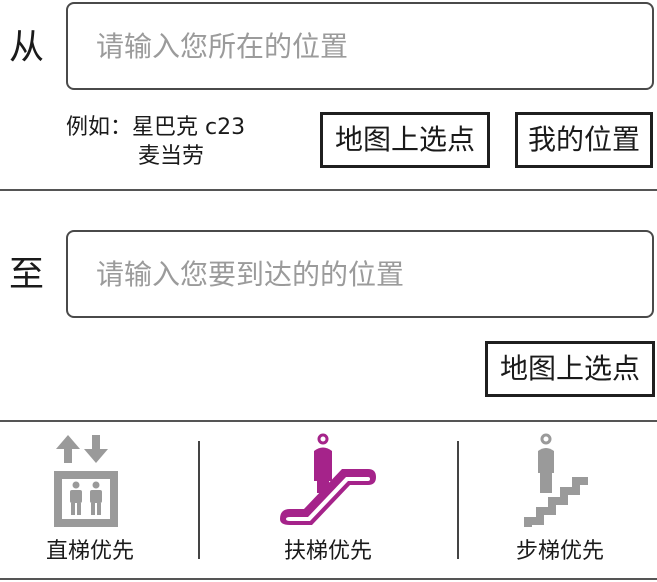 This screenshot has height=582, width=657. What do you see at coordinates (86, 481) in the screenshot?
I see `elevator-icon` at bounding box center [86, 481].